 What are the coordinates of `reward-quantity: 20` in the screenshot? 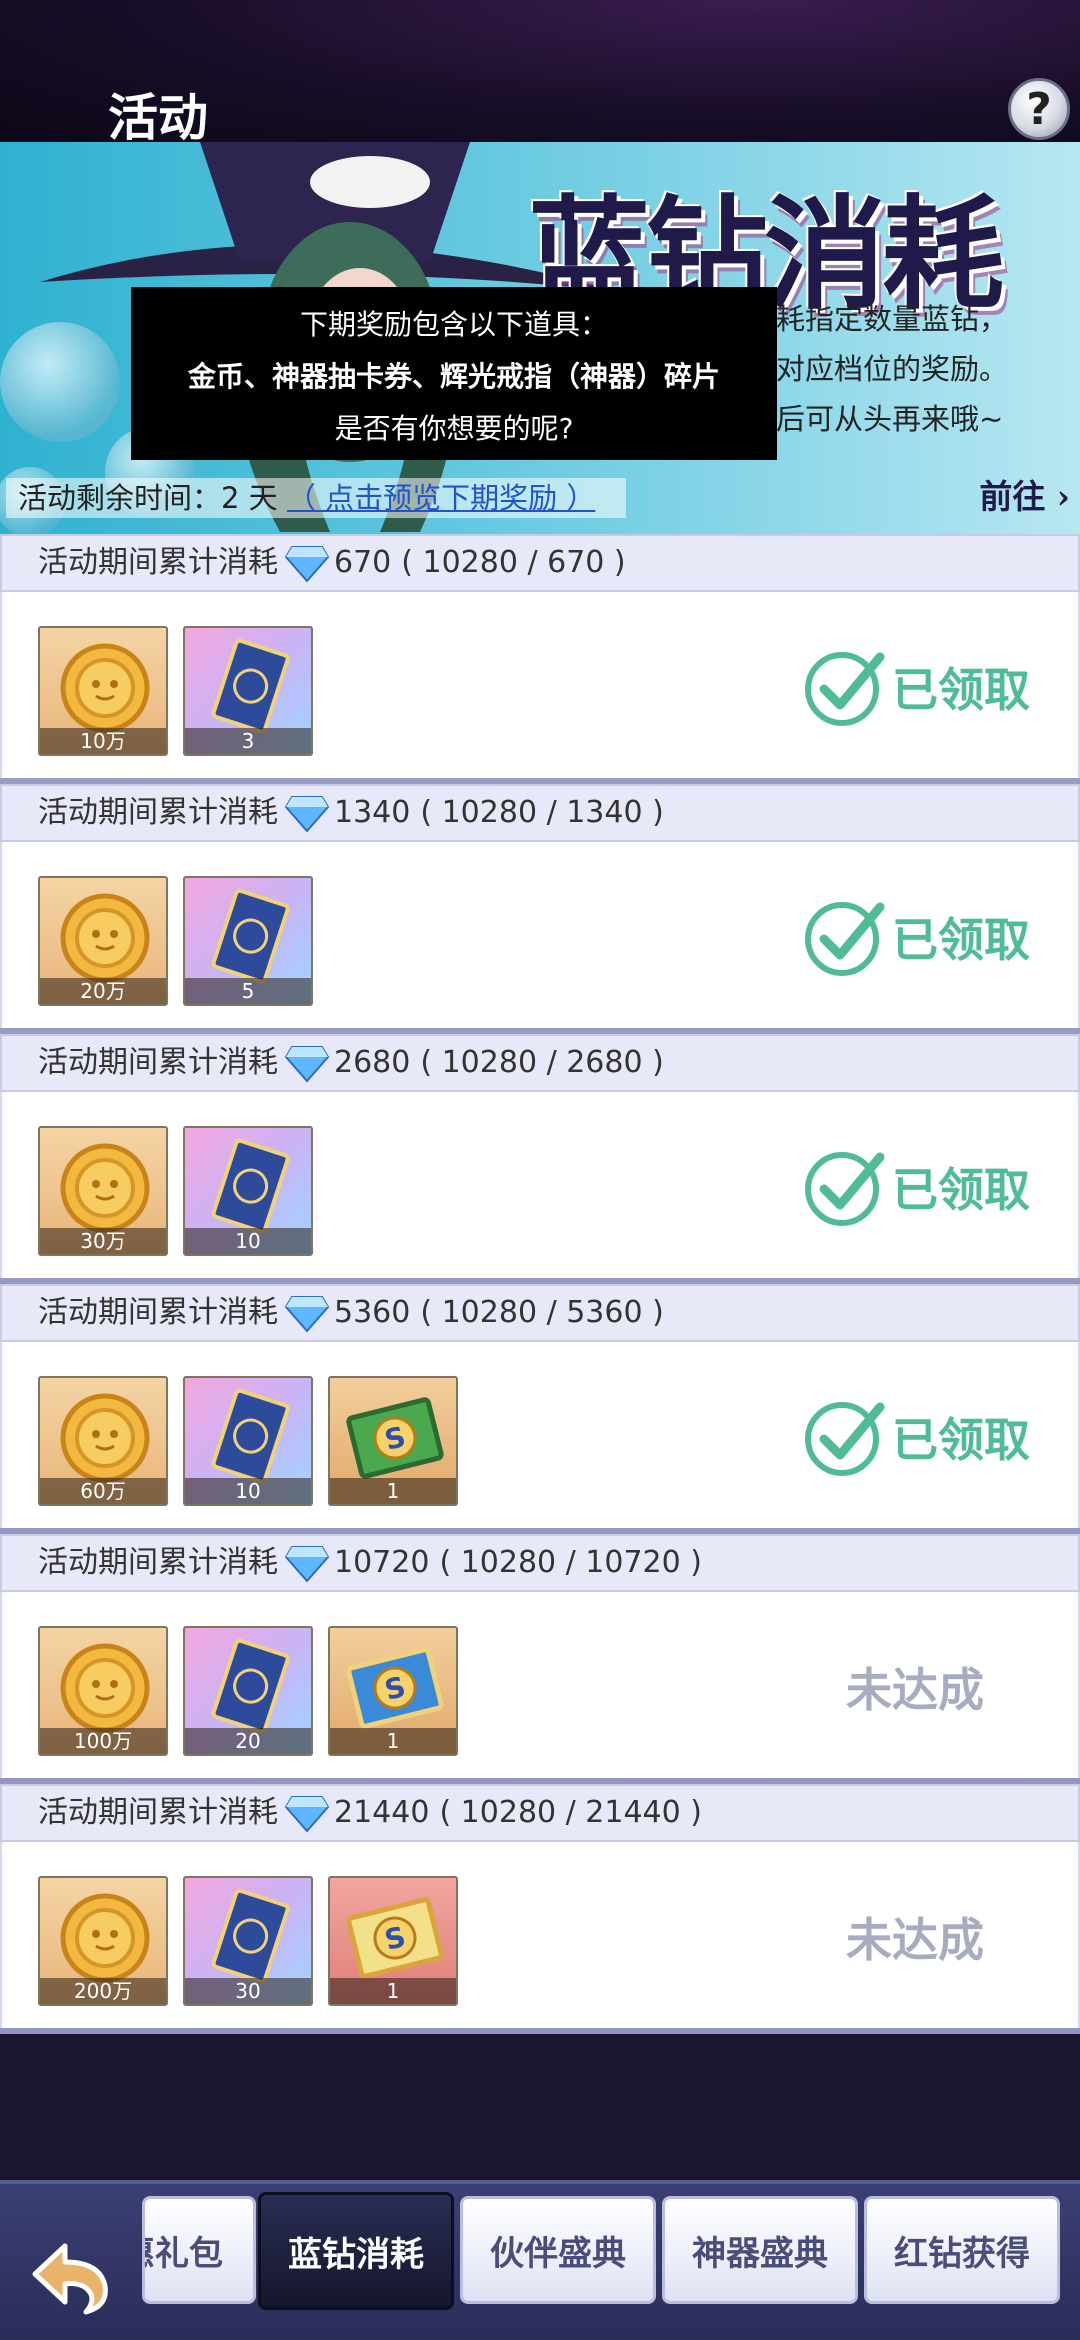 It's located at (248, 1741).